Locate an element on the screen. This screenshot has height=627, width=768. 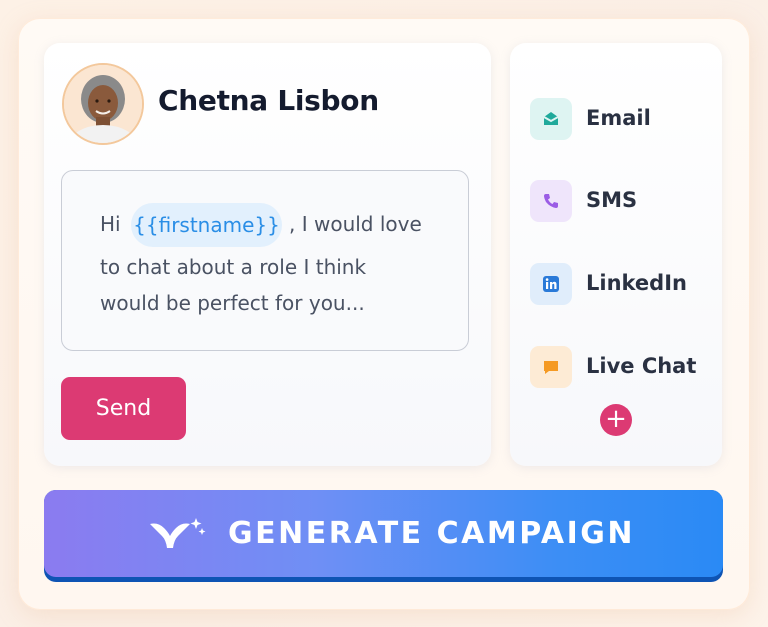
avatar is located at coordinates (103, 104).